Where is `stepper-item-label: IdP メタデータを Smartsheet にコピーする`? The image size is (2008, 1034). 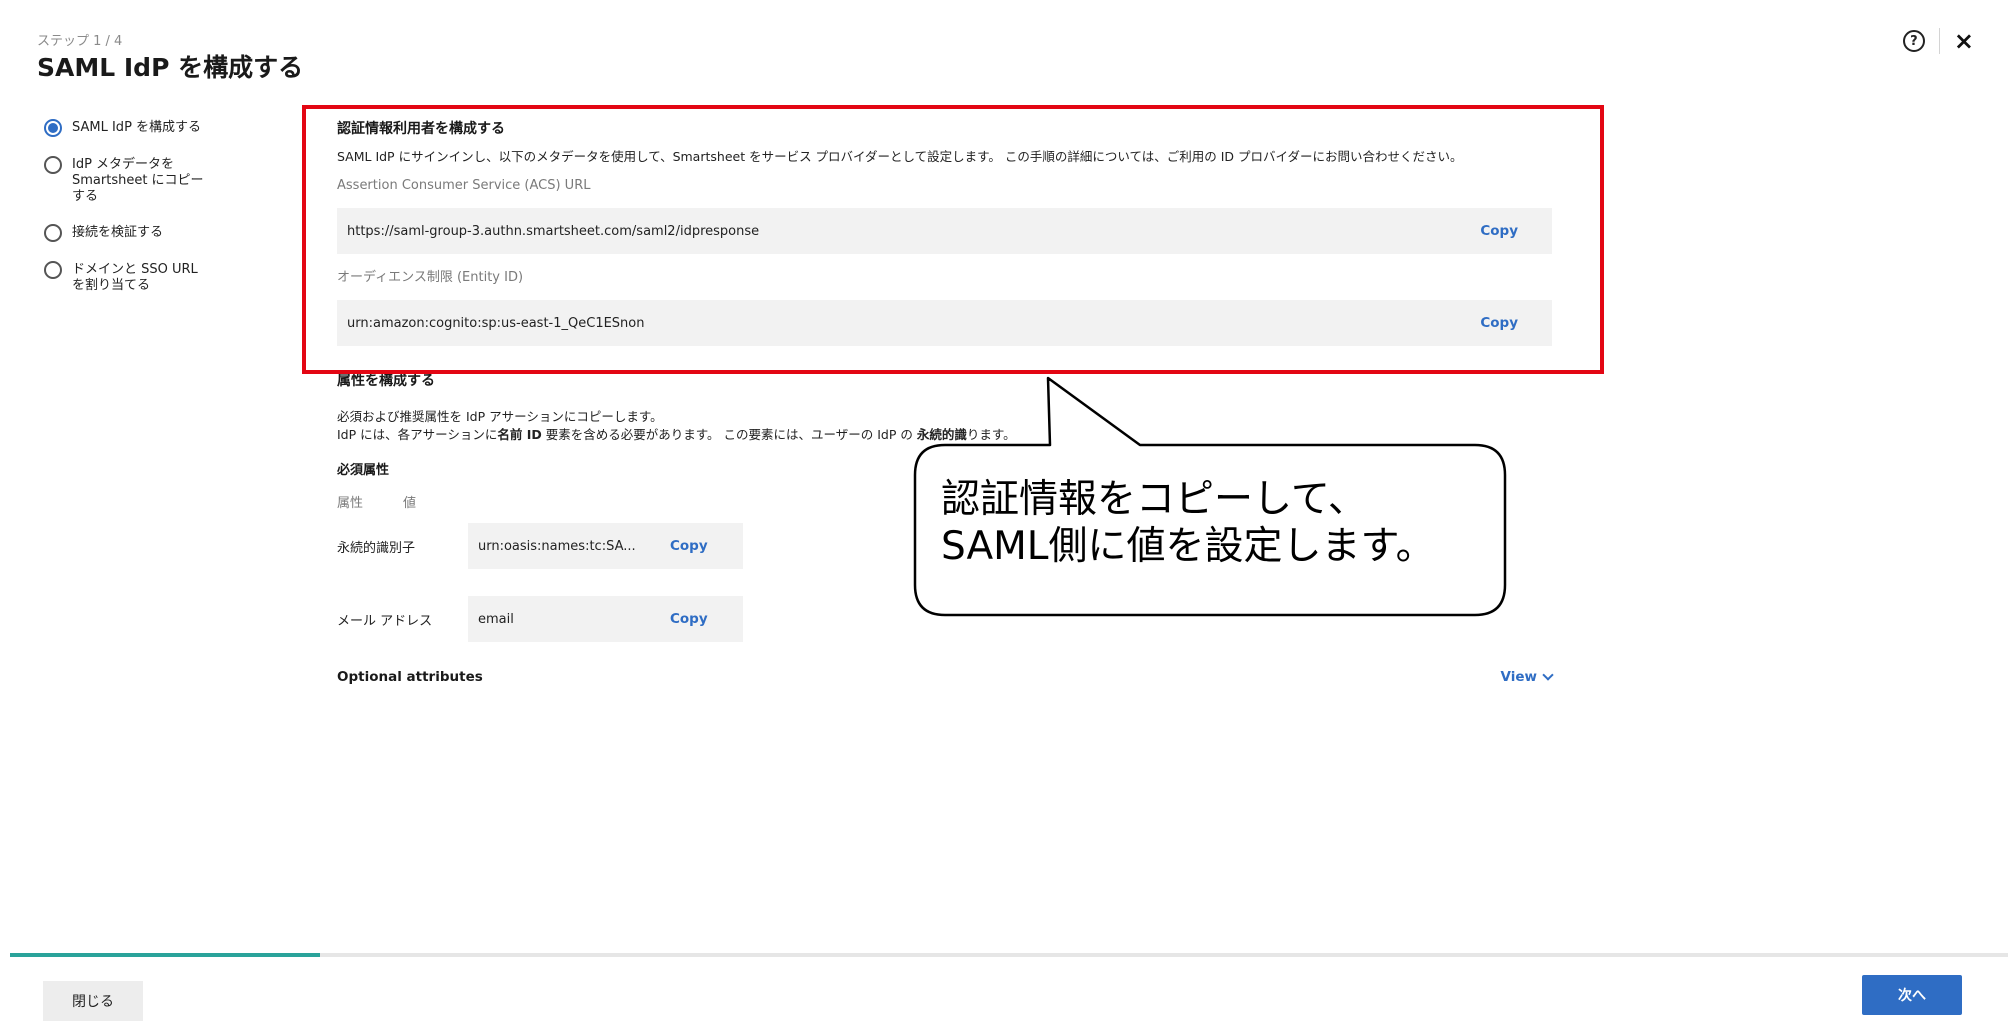 stepper-item-label: IdP メタデータを Smartsheet にコピーする is located at coordinates (138, 180).